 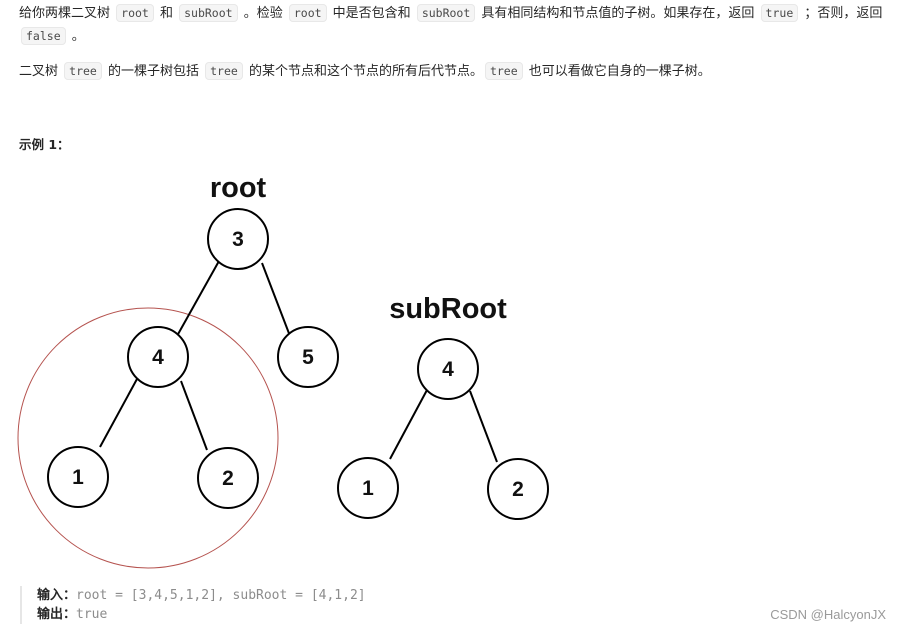 What do you see at coordinates (221, 595) in the screenshot?
I see `input-value: root = [3,4,5,1,2], subRoot = [4,1,2]` at bounding box center [221, 595].